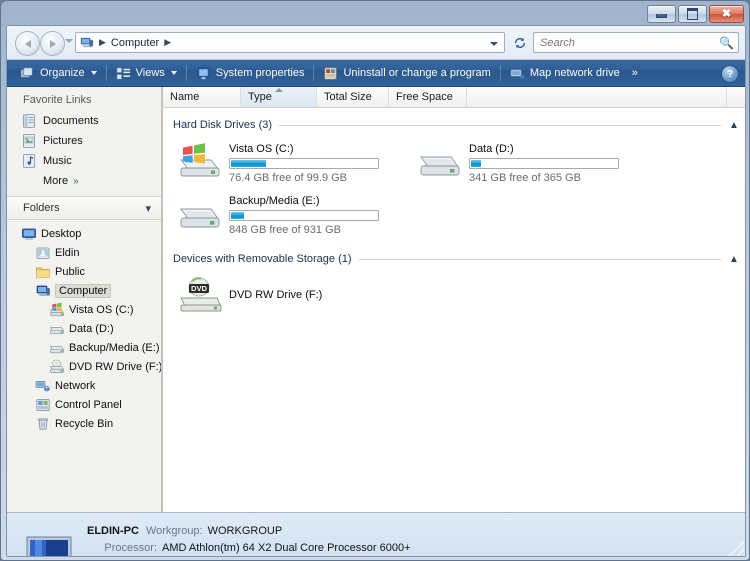 This screenshot has height=561, width=750. Describe the element at coordinates (130, 548) in the screenshot. I see `processor-label: Processor:` at that location.